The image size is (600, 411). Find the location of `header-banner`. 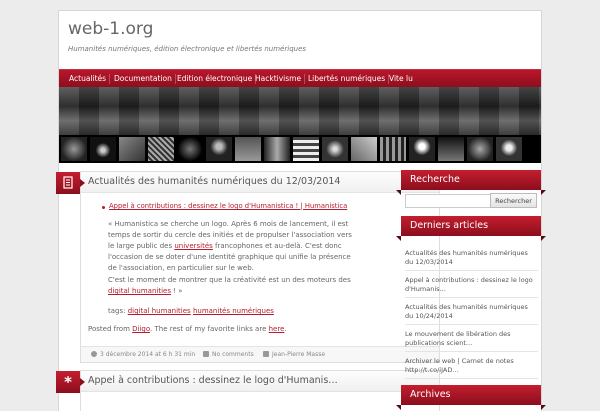

header-banner is located at coordinates (300, 125).